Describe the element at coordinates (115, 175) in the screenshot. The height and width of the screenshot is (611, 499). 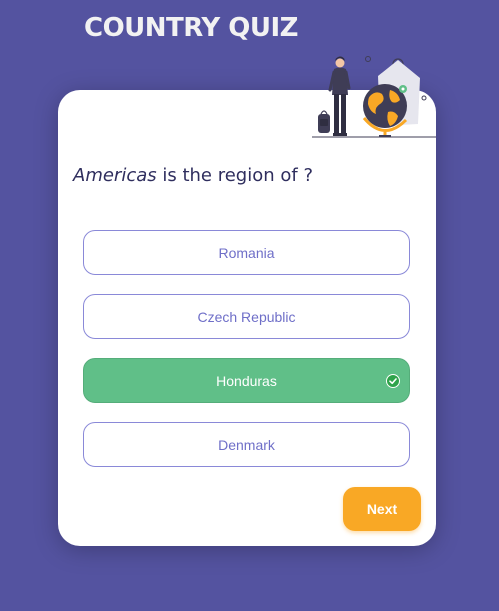
I see `question-region: Americas` at that location.